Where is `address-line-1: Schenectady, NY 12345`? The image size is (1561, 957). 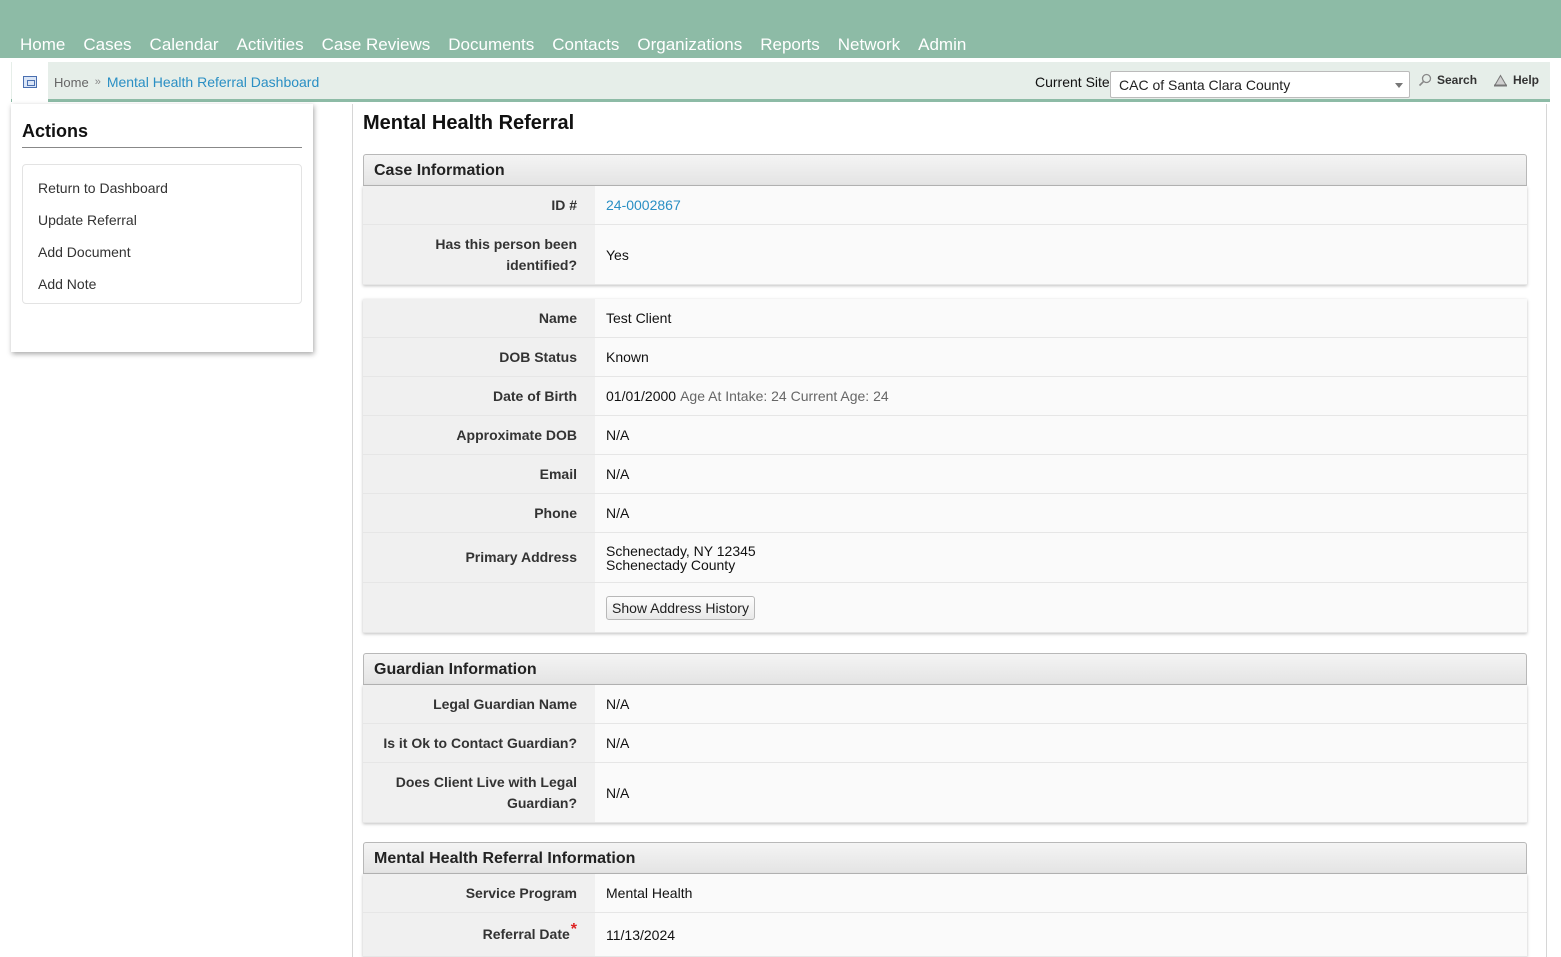 address-line-1: Schenectady, NY 12345 is located at coordinates (681, 550).